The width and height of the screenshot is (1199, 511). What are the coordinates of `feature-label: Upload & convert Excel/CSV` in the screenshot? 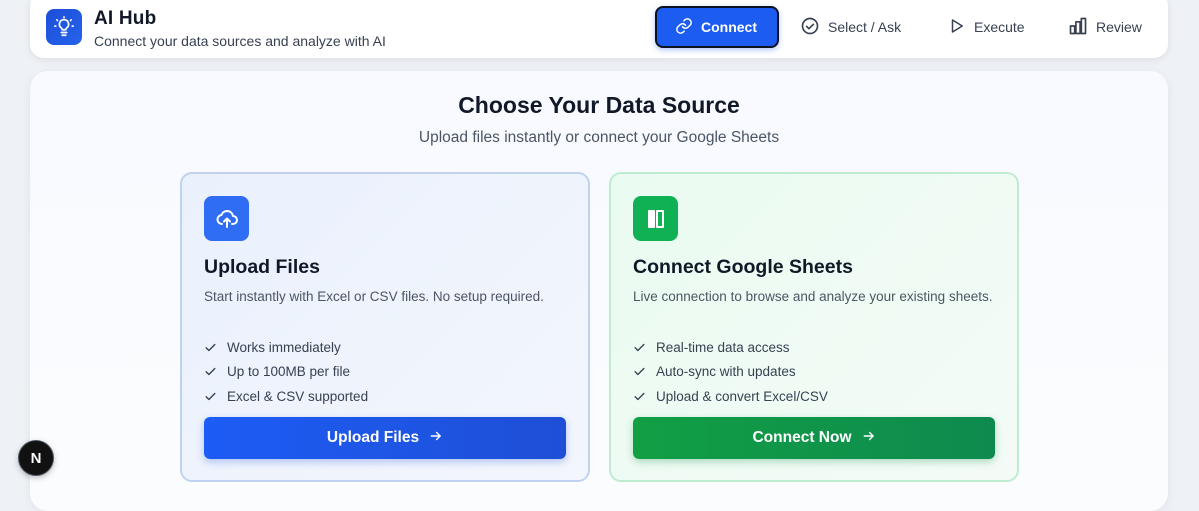 It's located at (742, 396).